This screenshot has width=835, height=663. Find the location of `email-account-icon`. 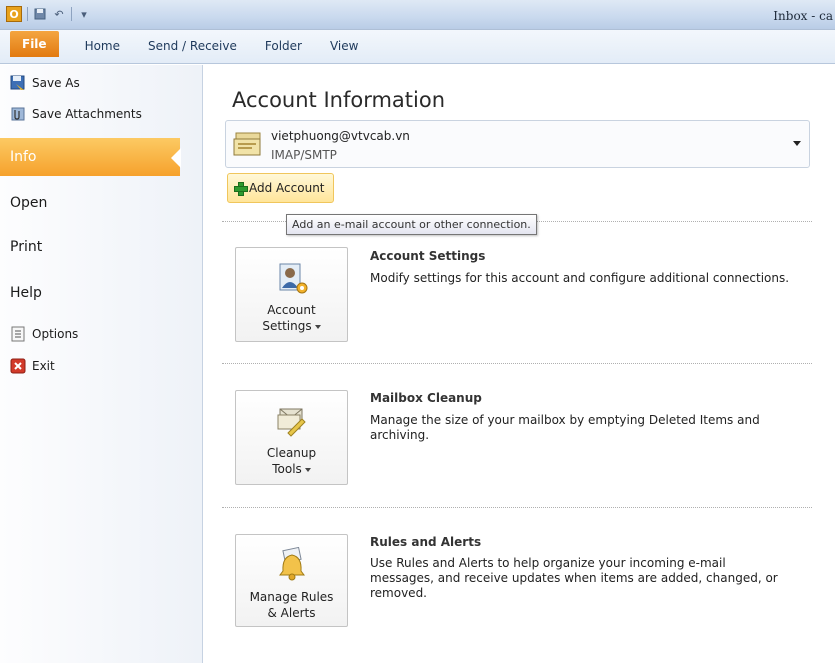

email-account-icon is located at coordinates (248, 144).